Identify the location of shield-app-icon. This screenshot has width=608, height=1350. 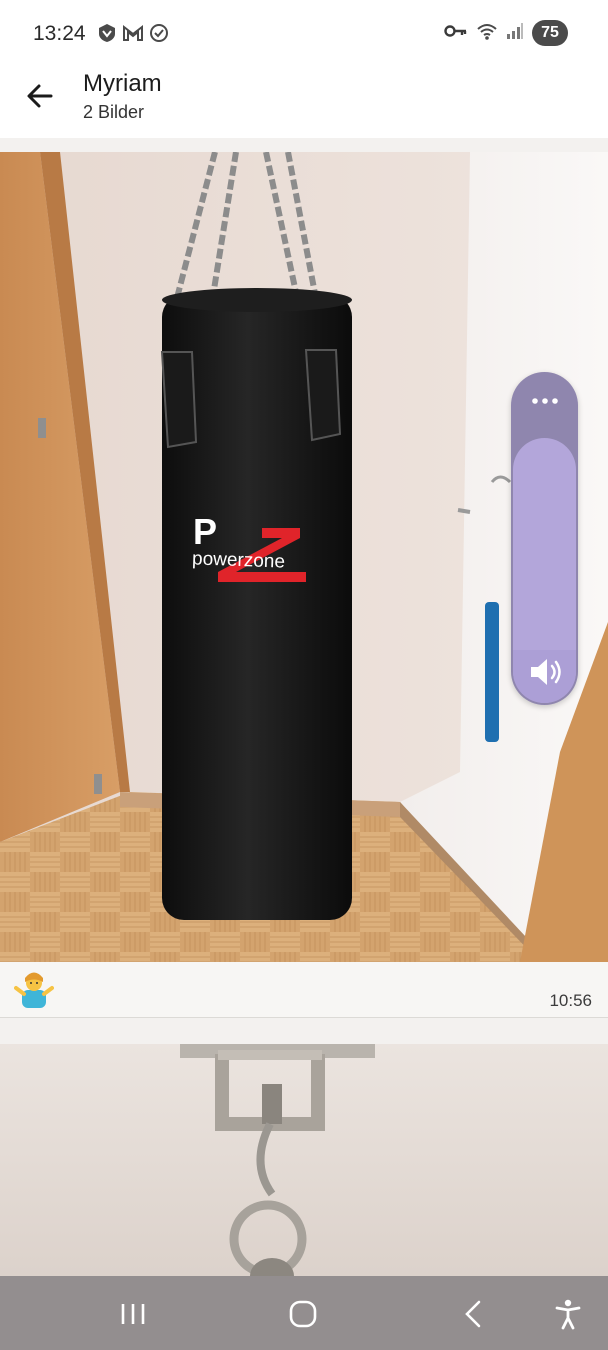
(107, 33).